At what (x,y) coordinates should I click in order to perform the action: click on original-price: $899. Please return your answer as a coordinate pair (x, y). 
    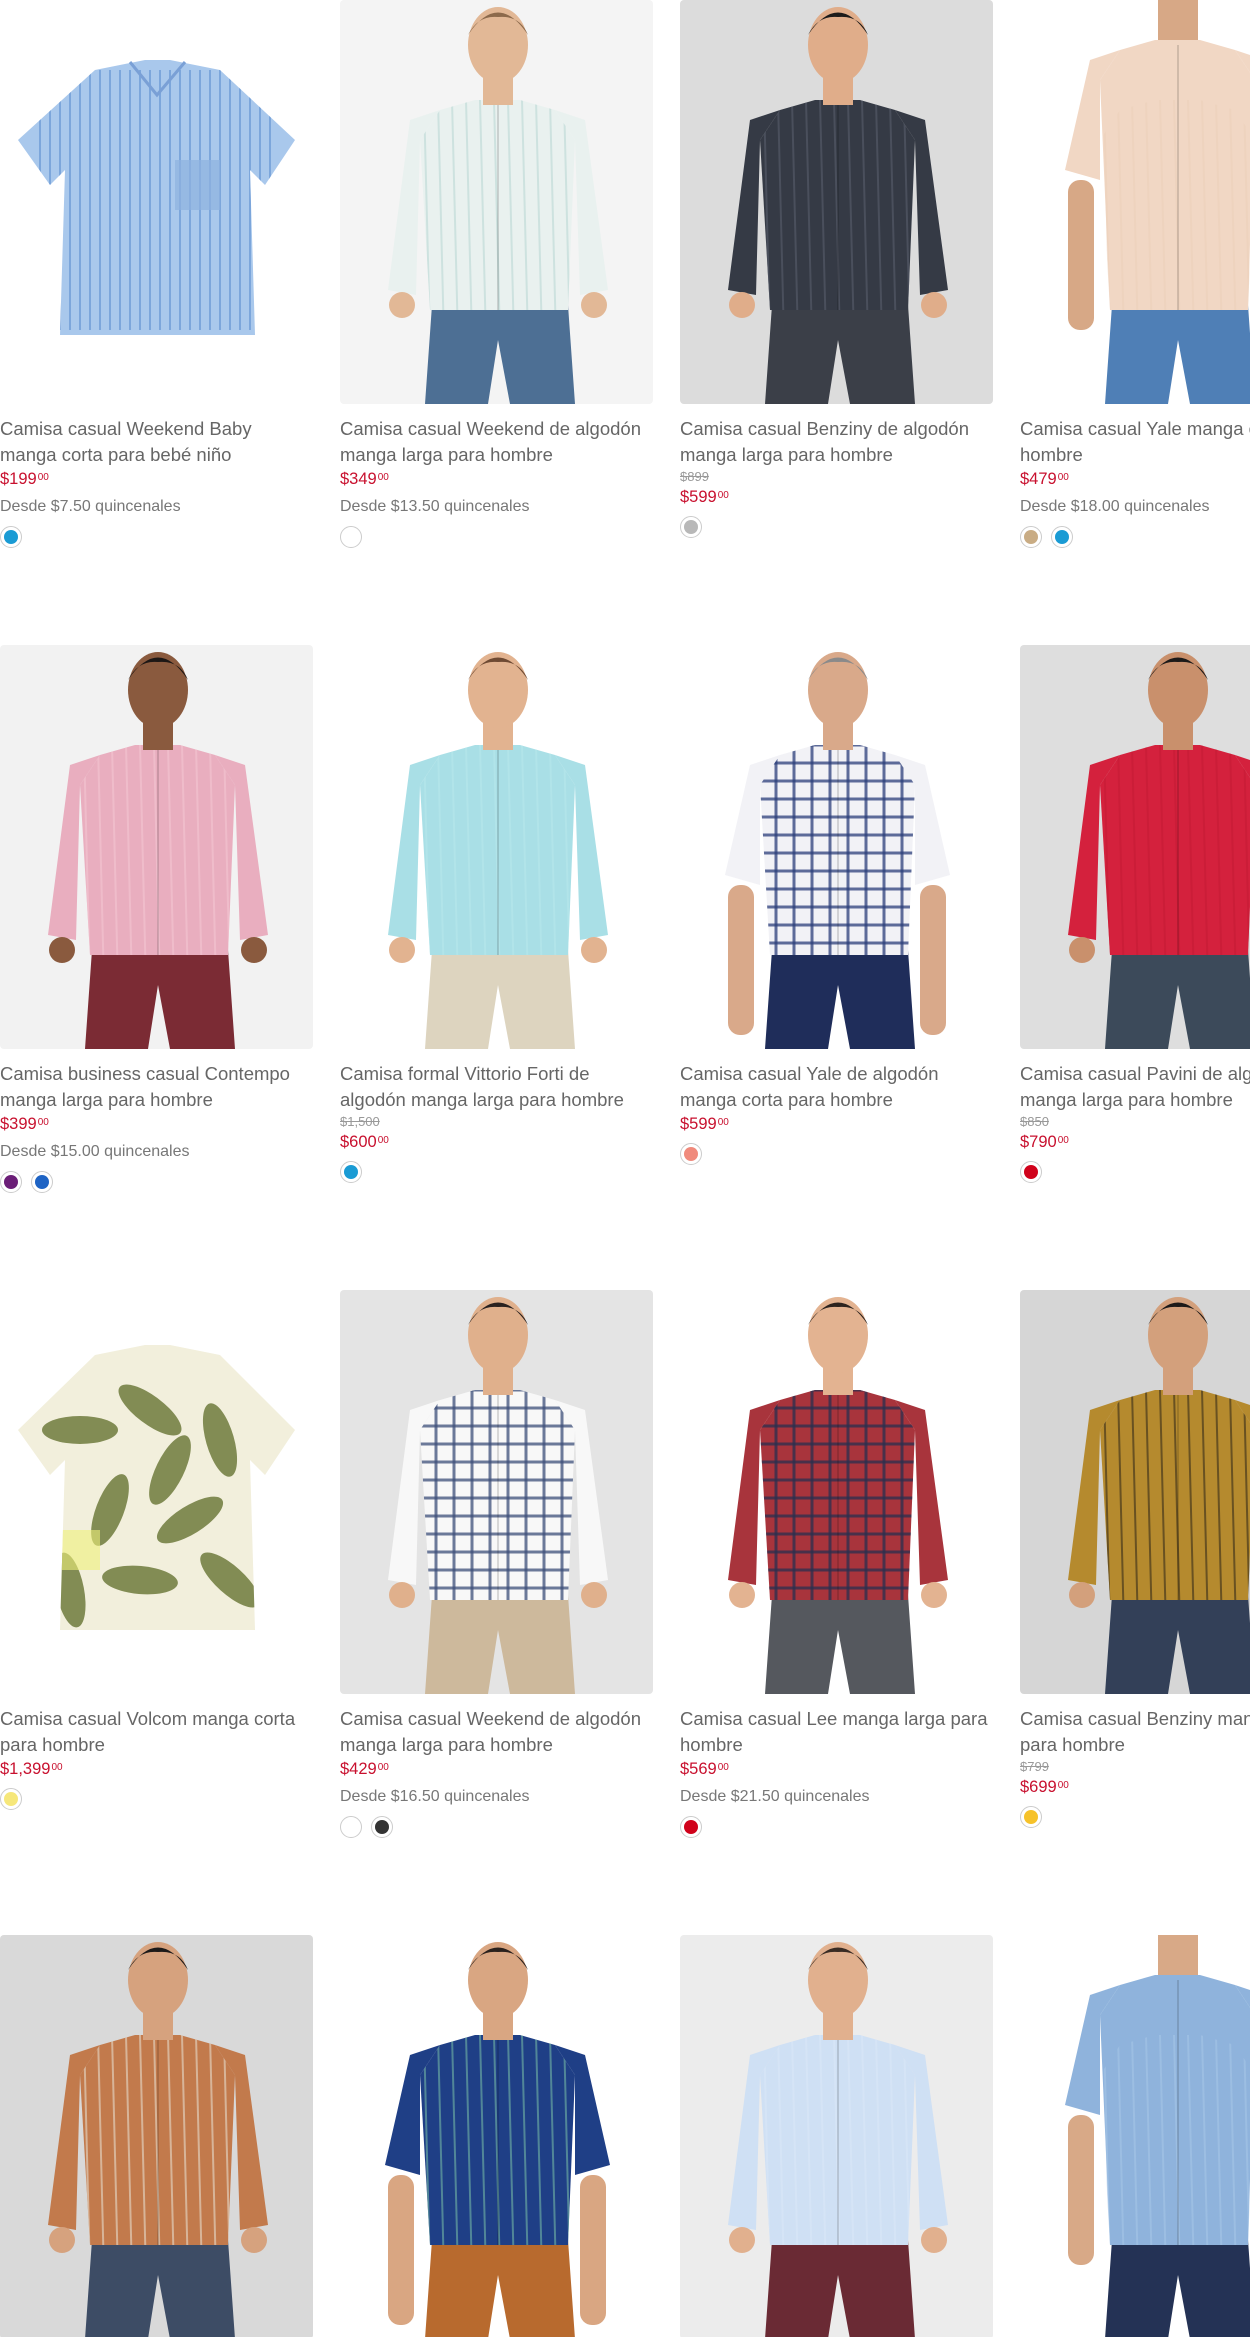
    Looking at the image, I should click on (694, 476).